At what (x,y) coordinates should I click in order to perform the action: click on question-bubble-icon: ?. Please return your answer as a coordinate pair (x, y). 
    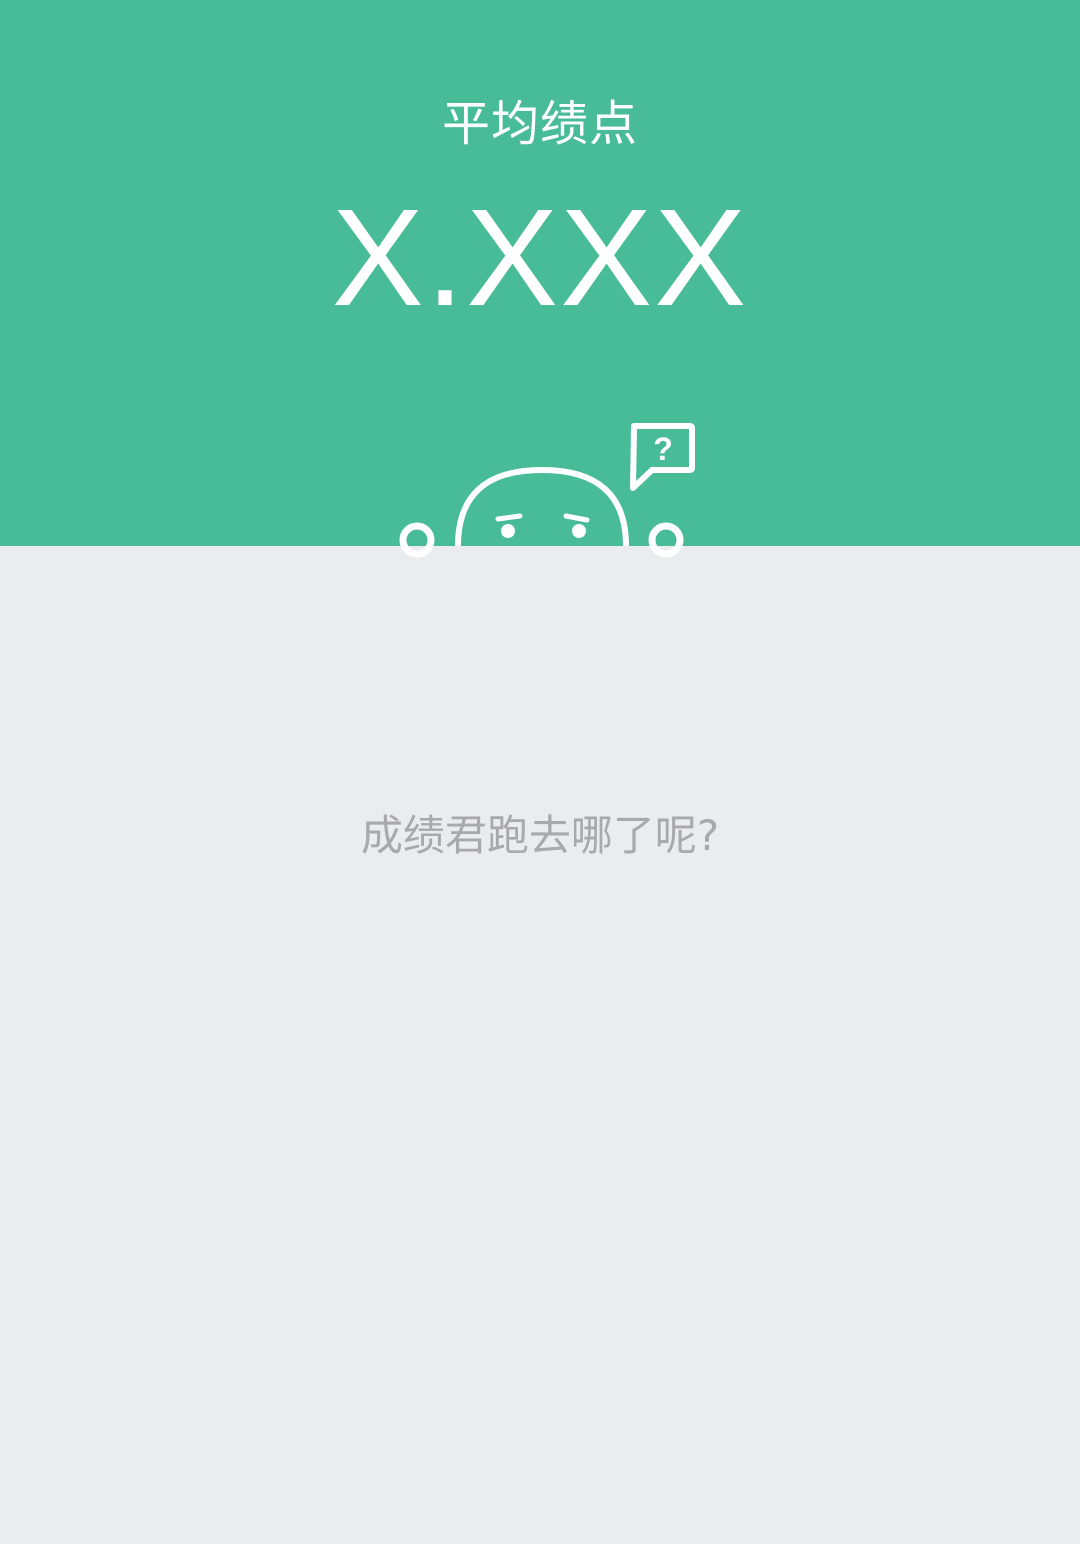
    Looking at the image, I should click on (662, 457).